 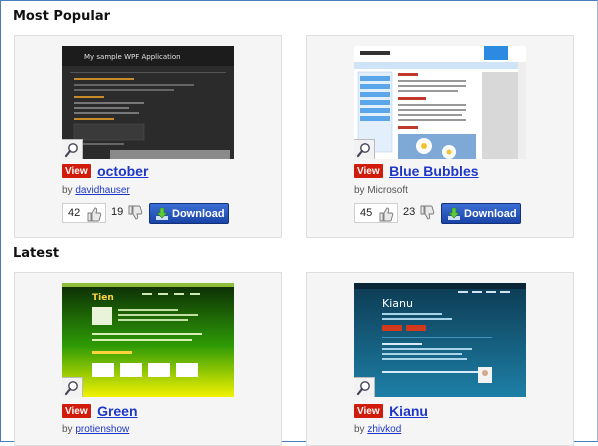 I want to click on author-link-davidhauser: davidhauser, so click(x=102, y=190).